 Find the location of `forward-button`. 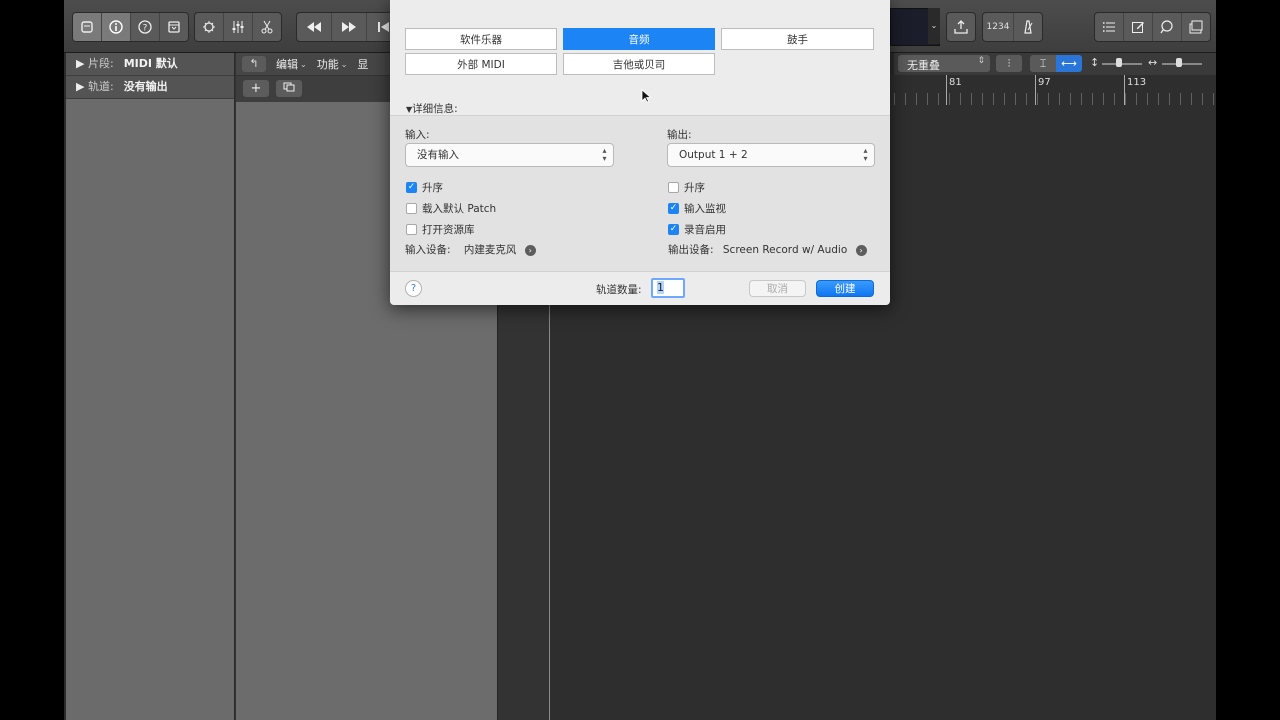

forward-button is located at coordinates (349, 27).